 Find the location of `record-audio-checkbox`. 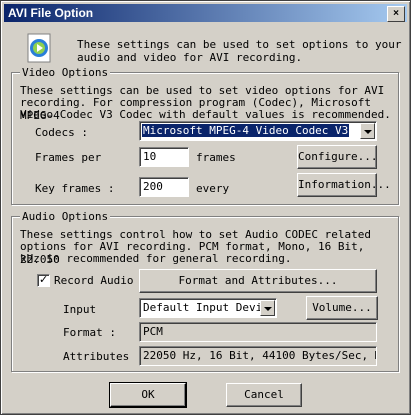

record-audio-checkbox is located at coordinates (43, 280).